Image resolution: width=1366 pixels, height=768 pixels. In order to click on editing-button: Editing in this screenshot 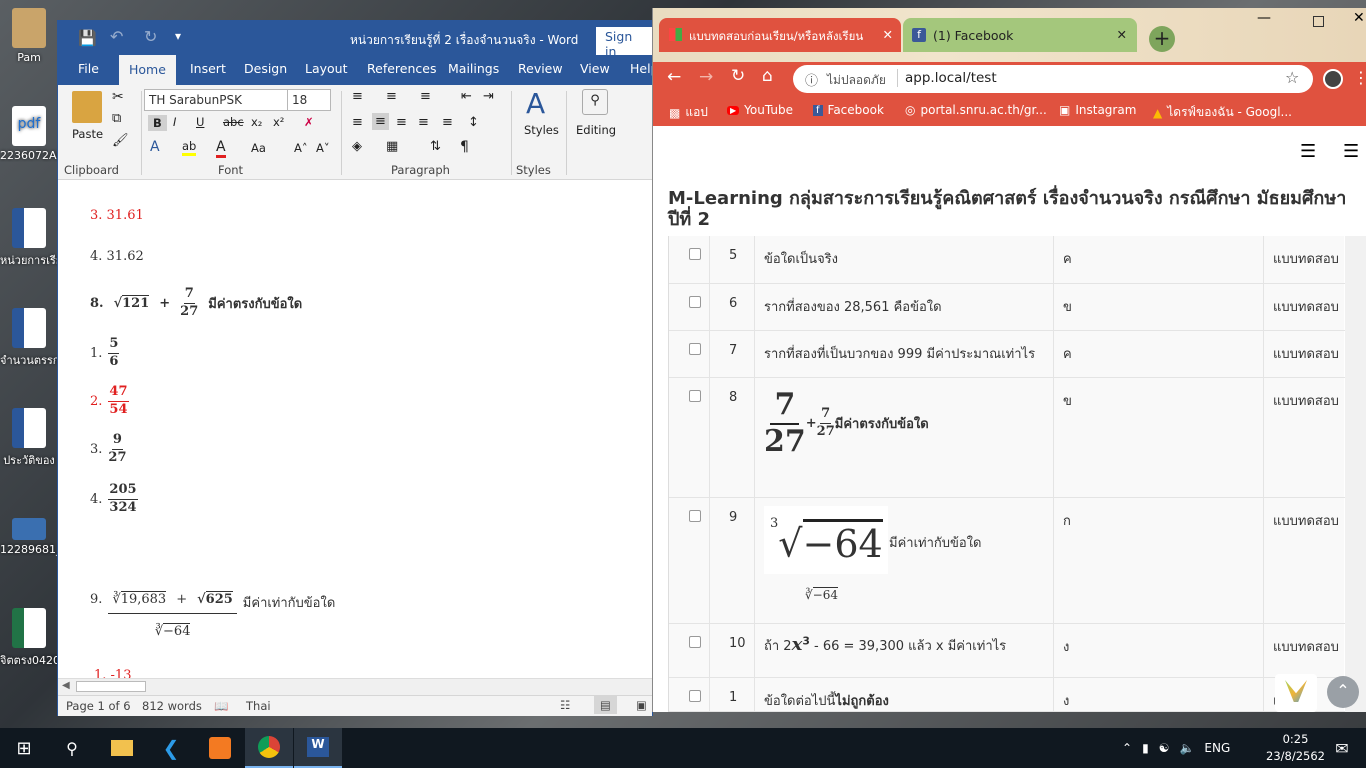, I will do `click(596, 130)`.